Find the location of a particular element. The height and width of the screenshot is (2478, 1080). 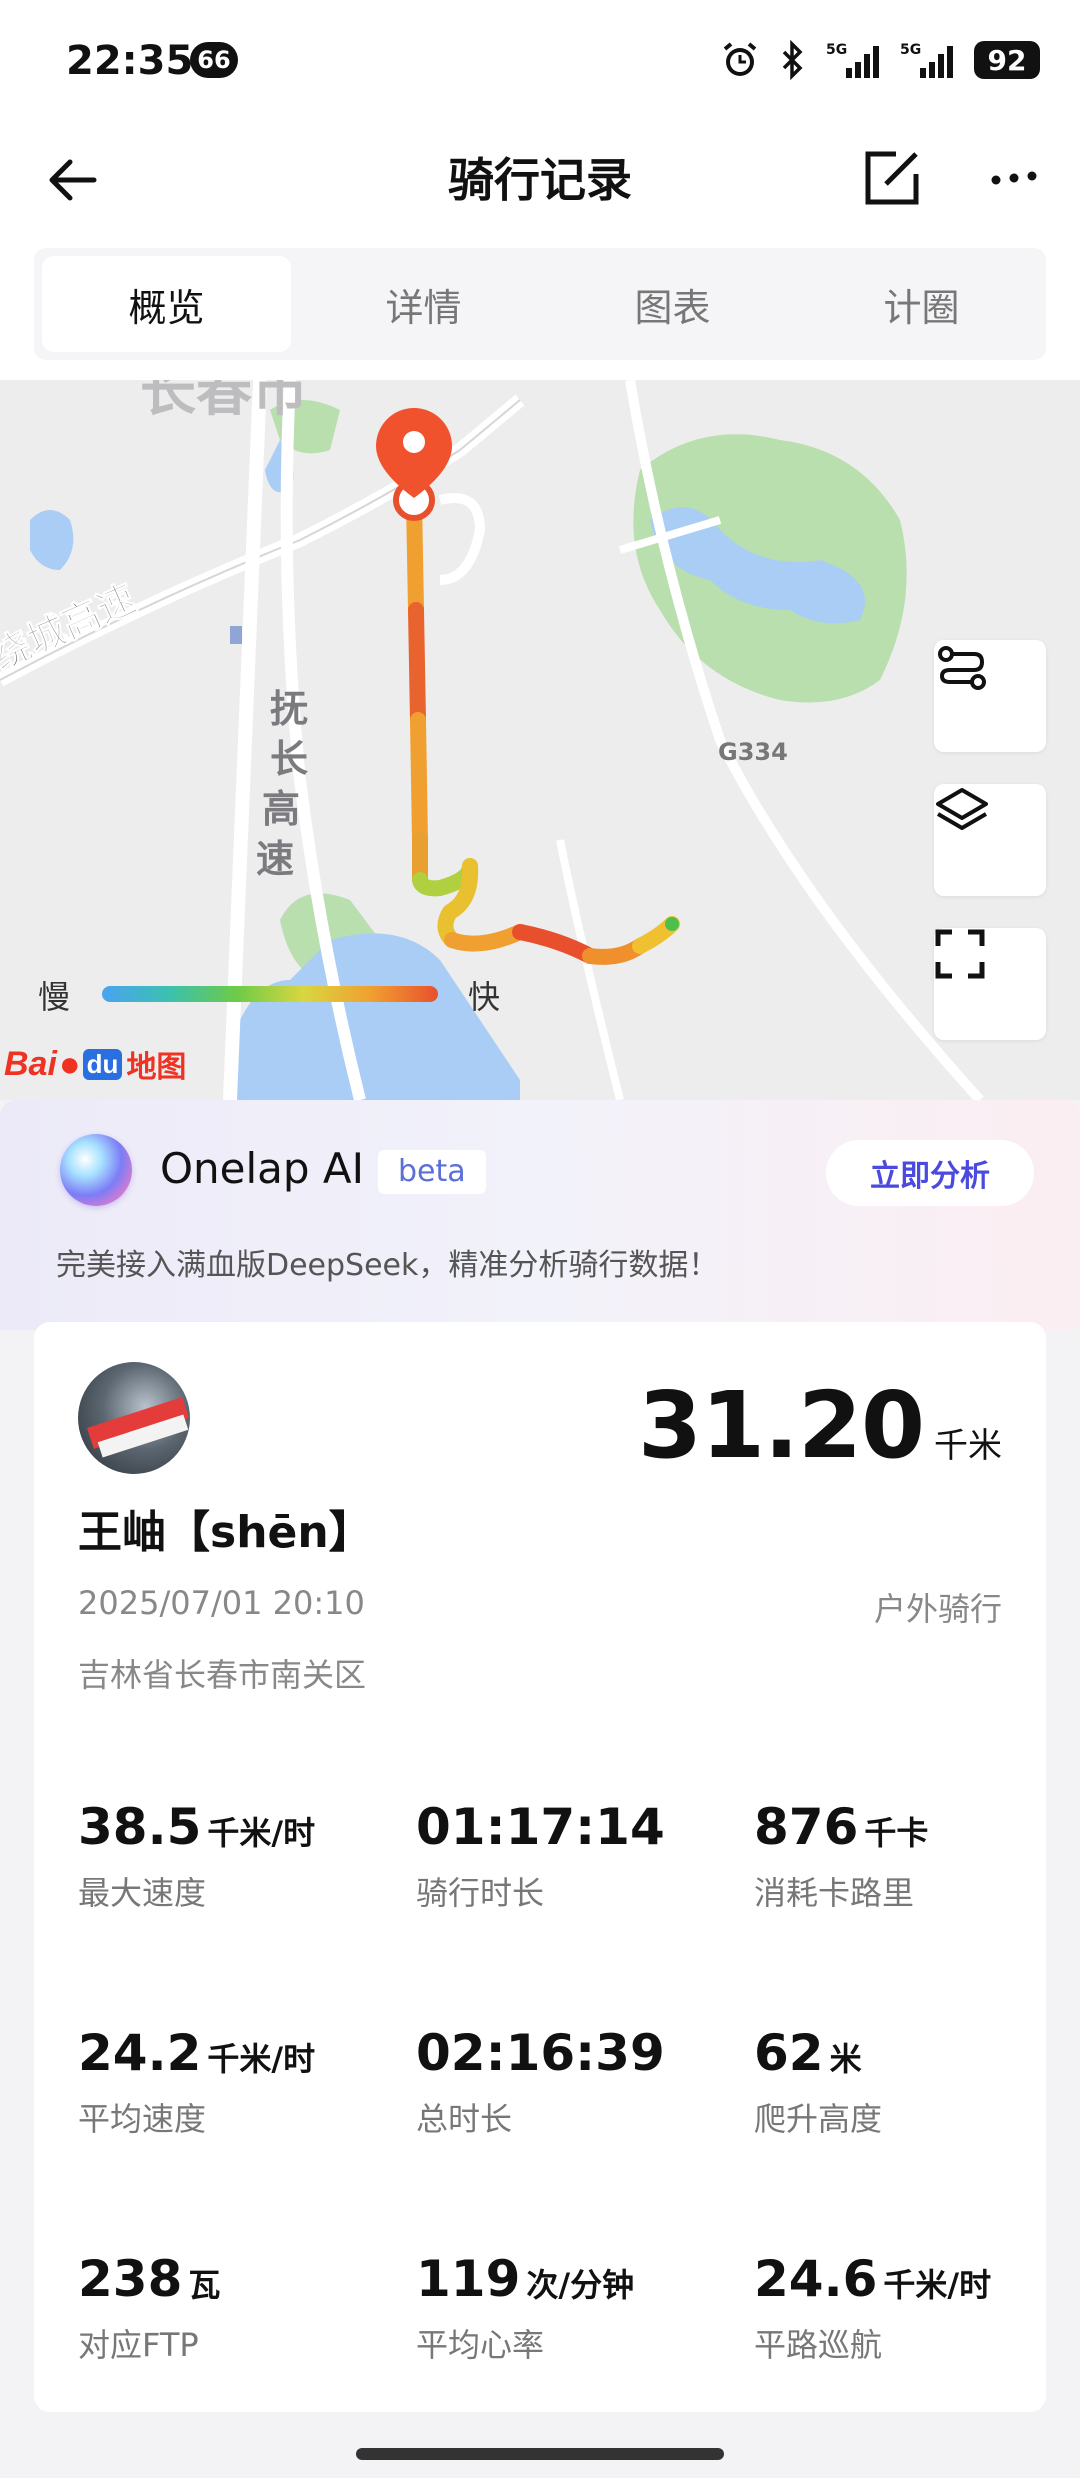

stat-label: 平均速度 is located at coordinates (142, 2119).